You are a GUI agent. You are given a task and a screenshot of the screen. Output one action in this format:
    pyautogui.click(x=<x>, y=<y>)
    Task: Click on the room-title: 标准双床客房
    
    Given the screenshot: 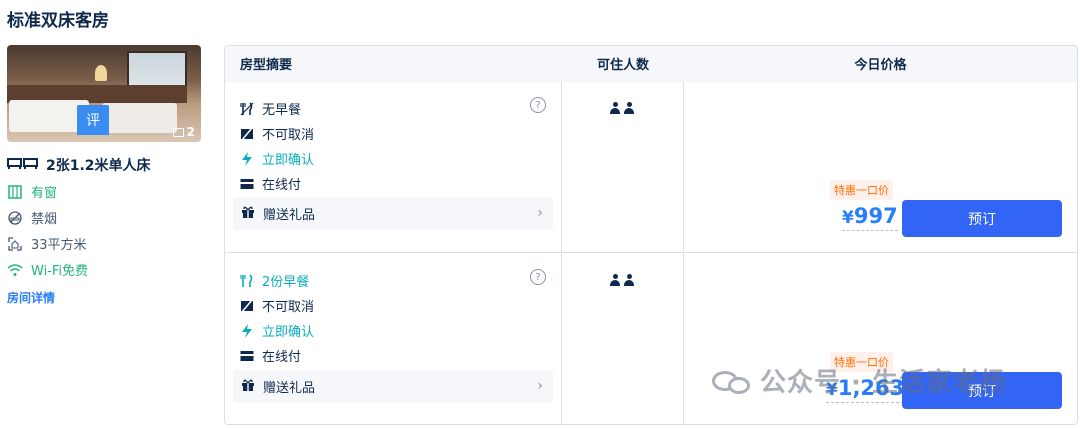 What is the action you would take?
    pyautogui.click(x=58, y=21)
    